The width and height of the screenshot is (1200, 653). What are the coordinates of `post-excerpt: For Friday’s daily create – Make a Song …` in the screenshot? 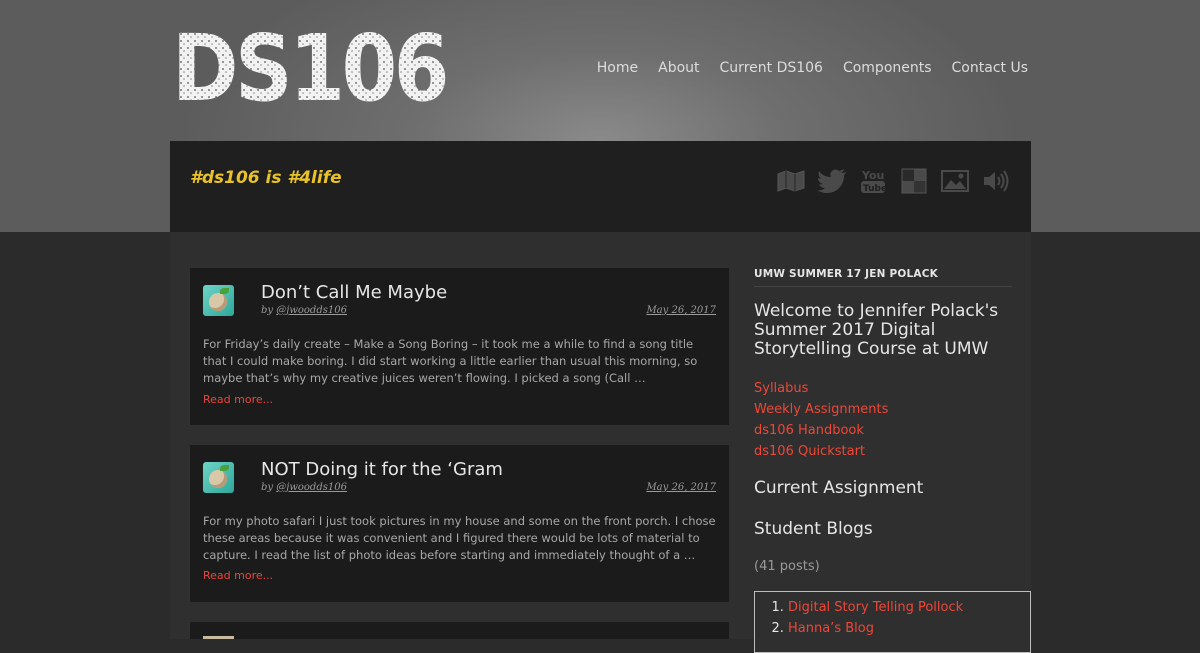 It's located at (450, 361).